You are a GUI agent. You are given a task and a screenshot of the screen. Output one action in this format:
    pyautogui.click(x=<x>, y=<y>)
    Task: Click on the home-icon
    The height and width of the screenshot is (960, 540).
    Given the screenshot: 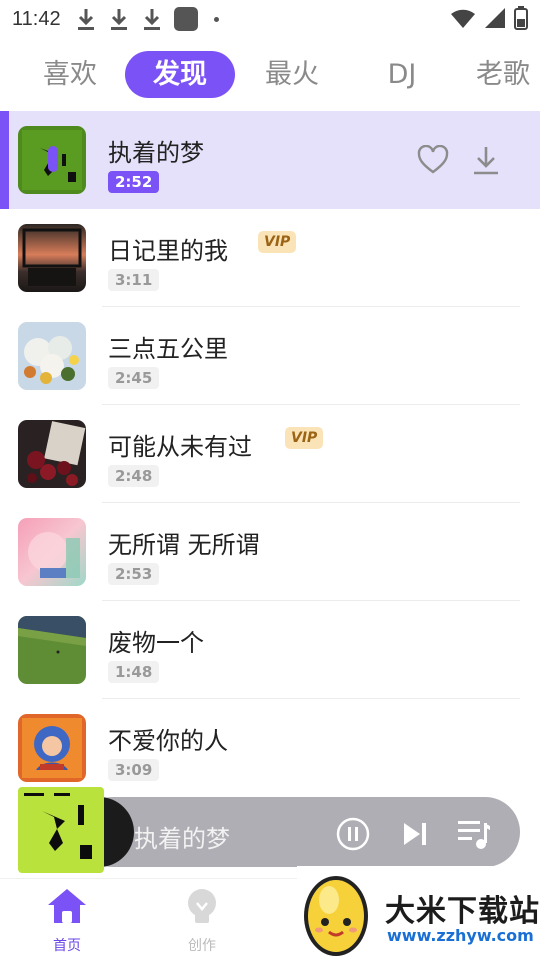 What is the action you would take?
    pyautogui.click(x=67, y=906)
    